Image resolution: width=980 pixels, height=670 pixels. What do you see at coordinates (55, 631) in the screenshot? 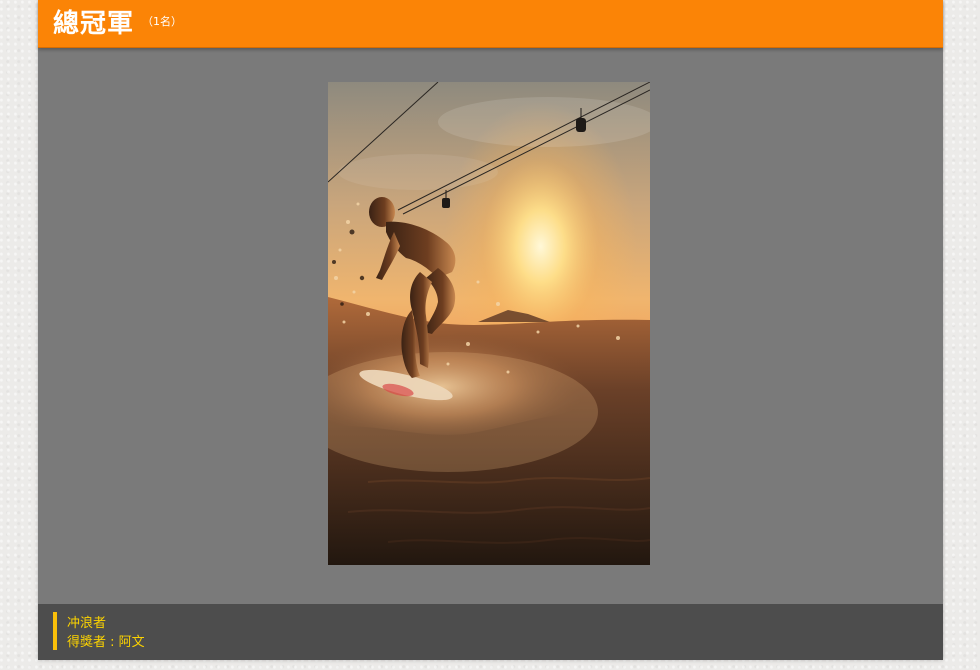
I see `caption-accent-bar` at bounding box center [55, 631].